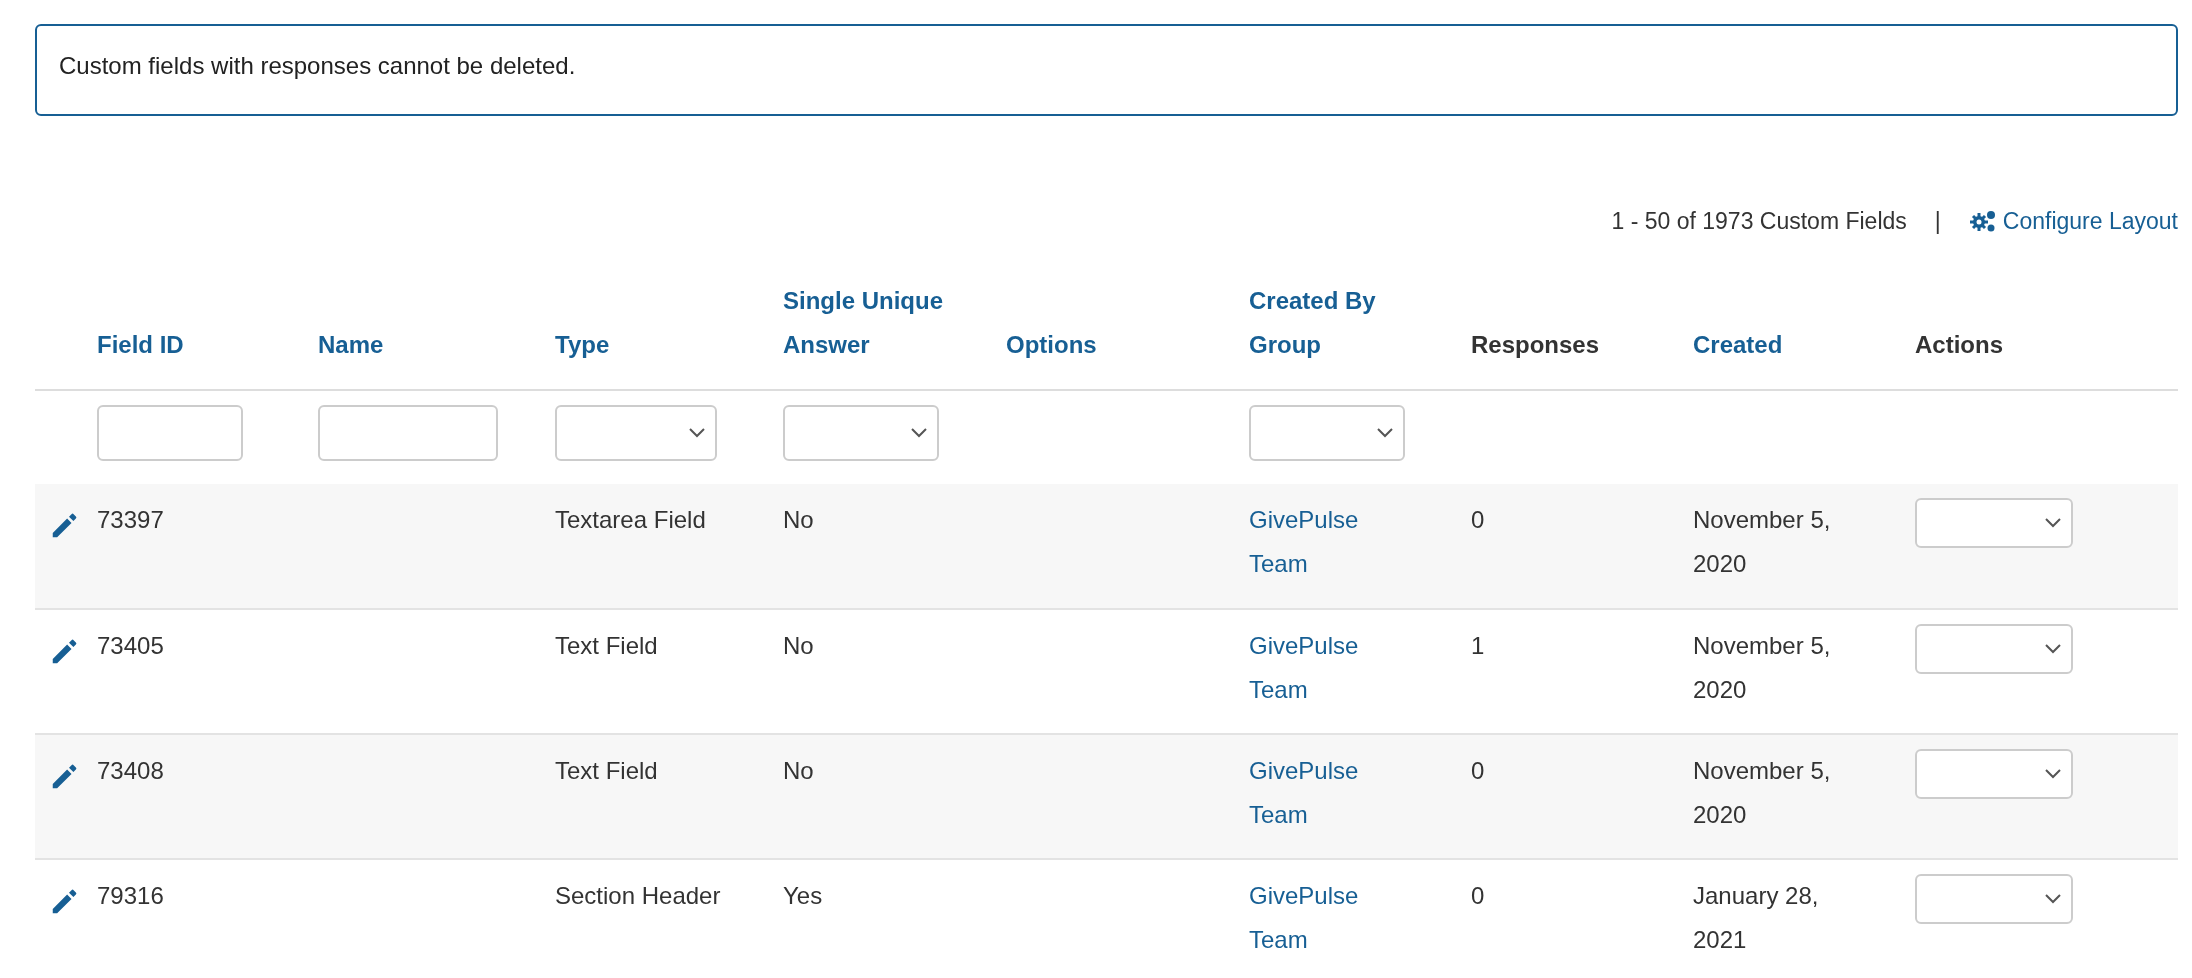 This screenshot has height=978, width=2192. Describe the element at coordinates (1478, 645) in the screenshot. I see `table-cell-text: 1` at that location.